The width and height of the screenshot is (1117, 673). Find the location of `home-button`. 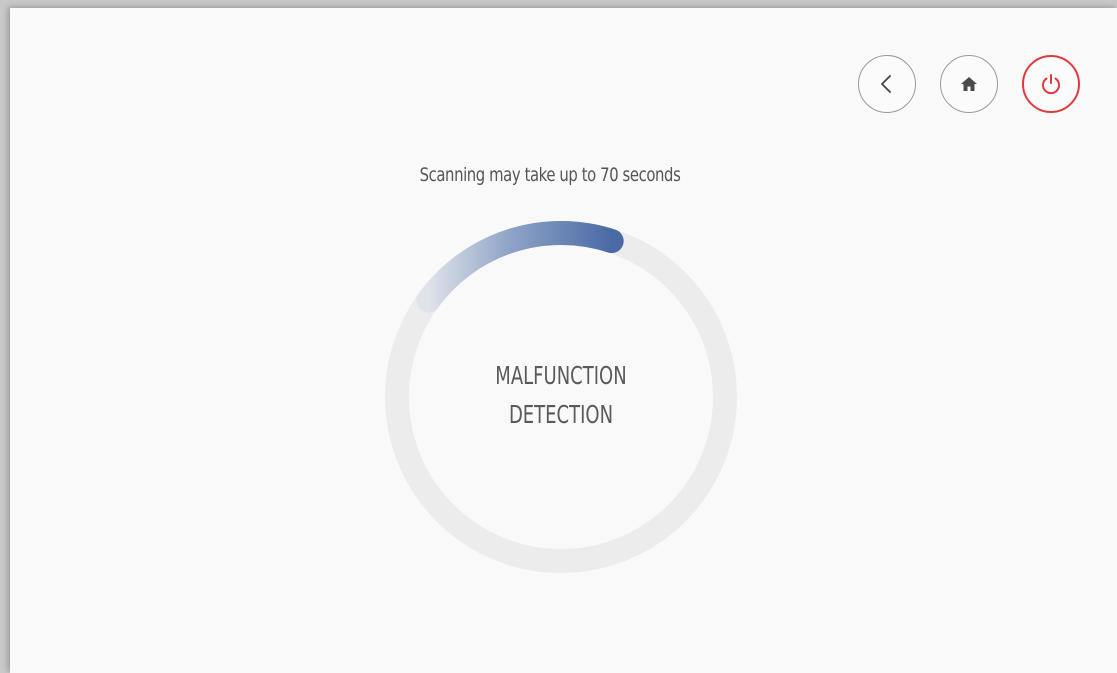

home-button is located at coordinates (969, 84).